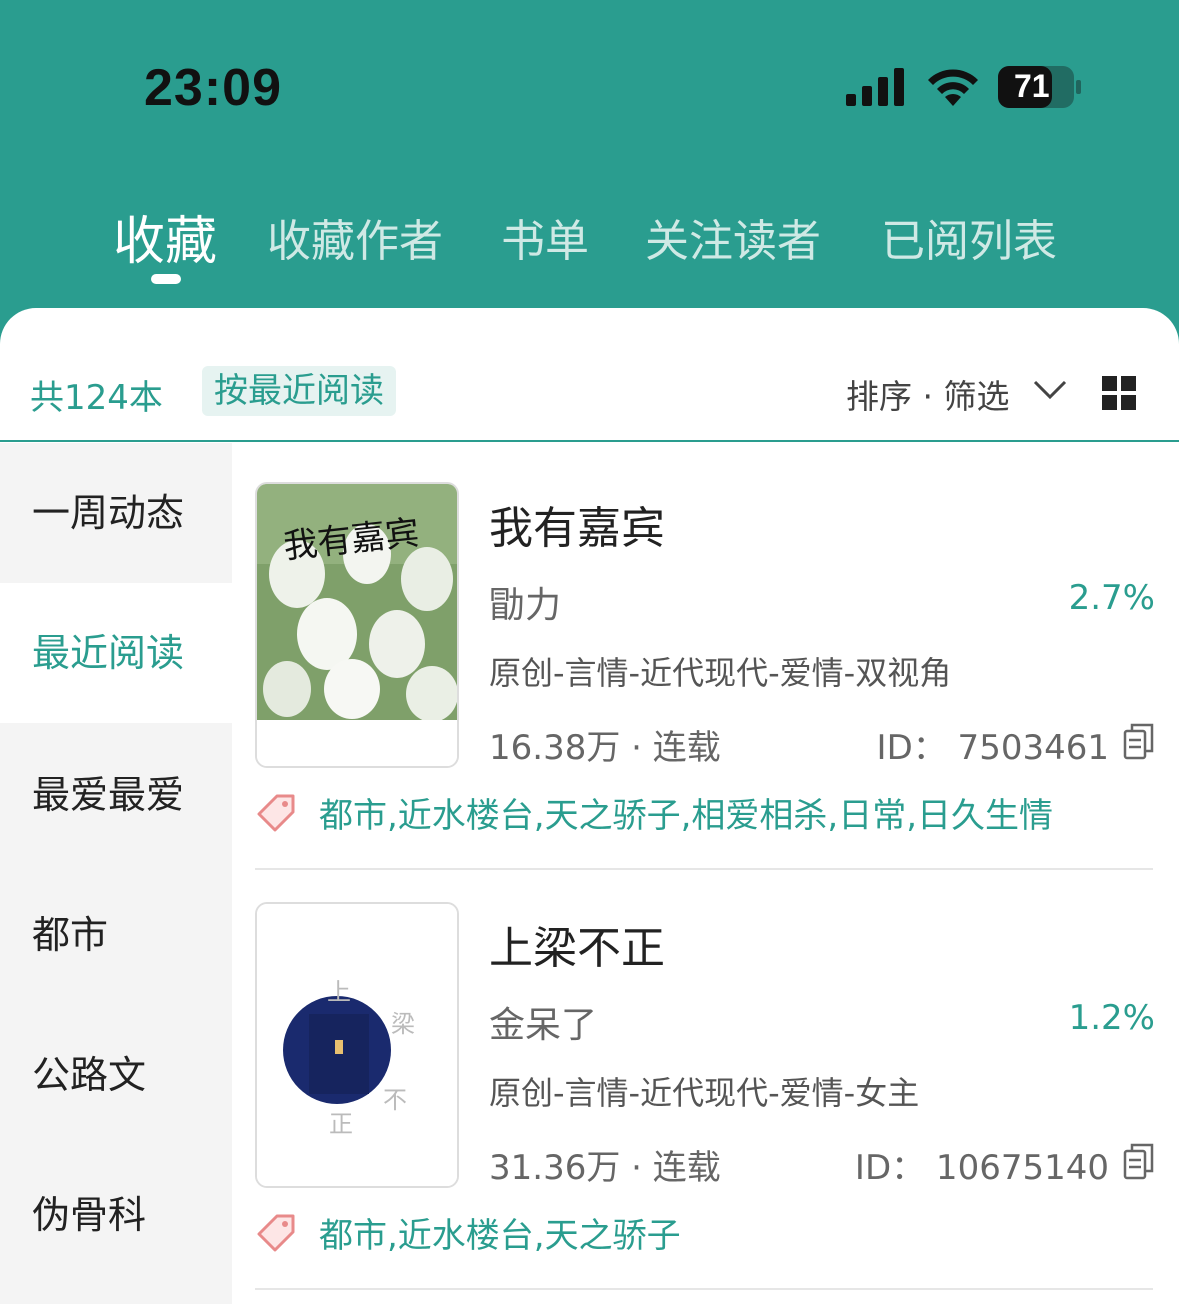 This screenshot has height=1304, width=1179. I want to click on book-cover: 上 梁 不 正, so click(357, 1045).